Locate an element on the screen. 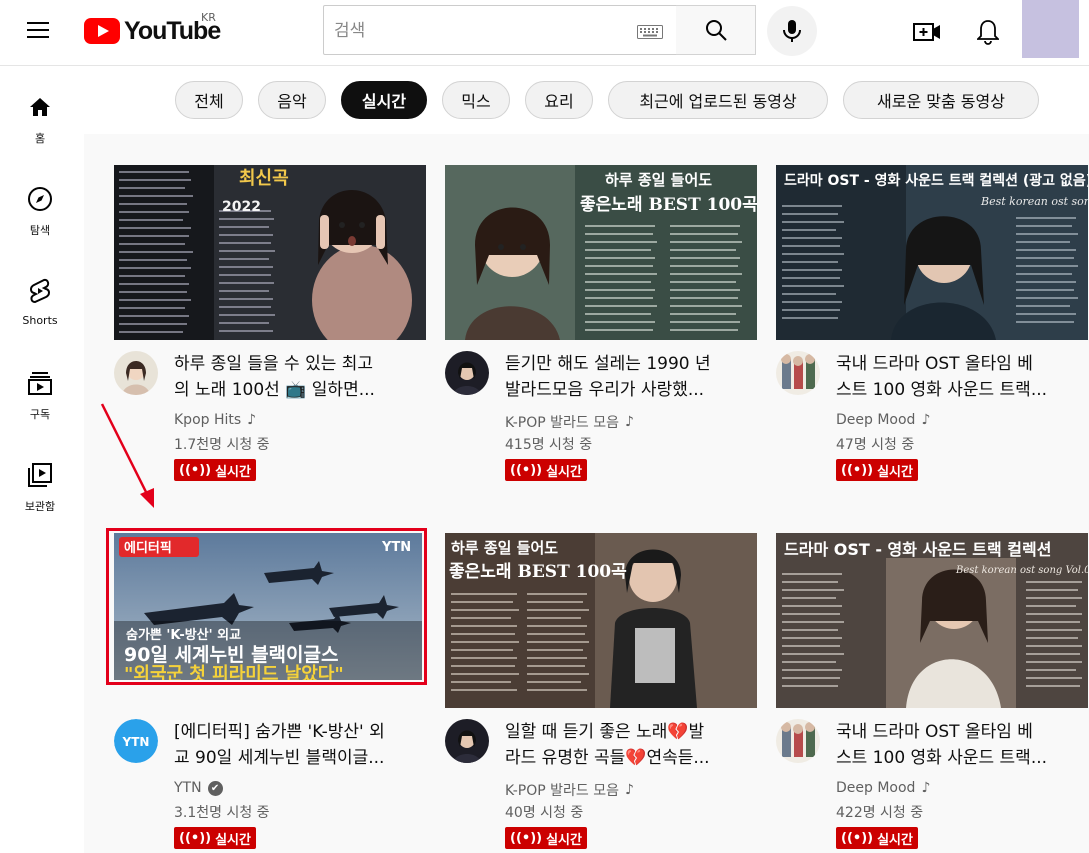 The image size is (1089, 853). highlight-box is located at coordinates (266, 606).